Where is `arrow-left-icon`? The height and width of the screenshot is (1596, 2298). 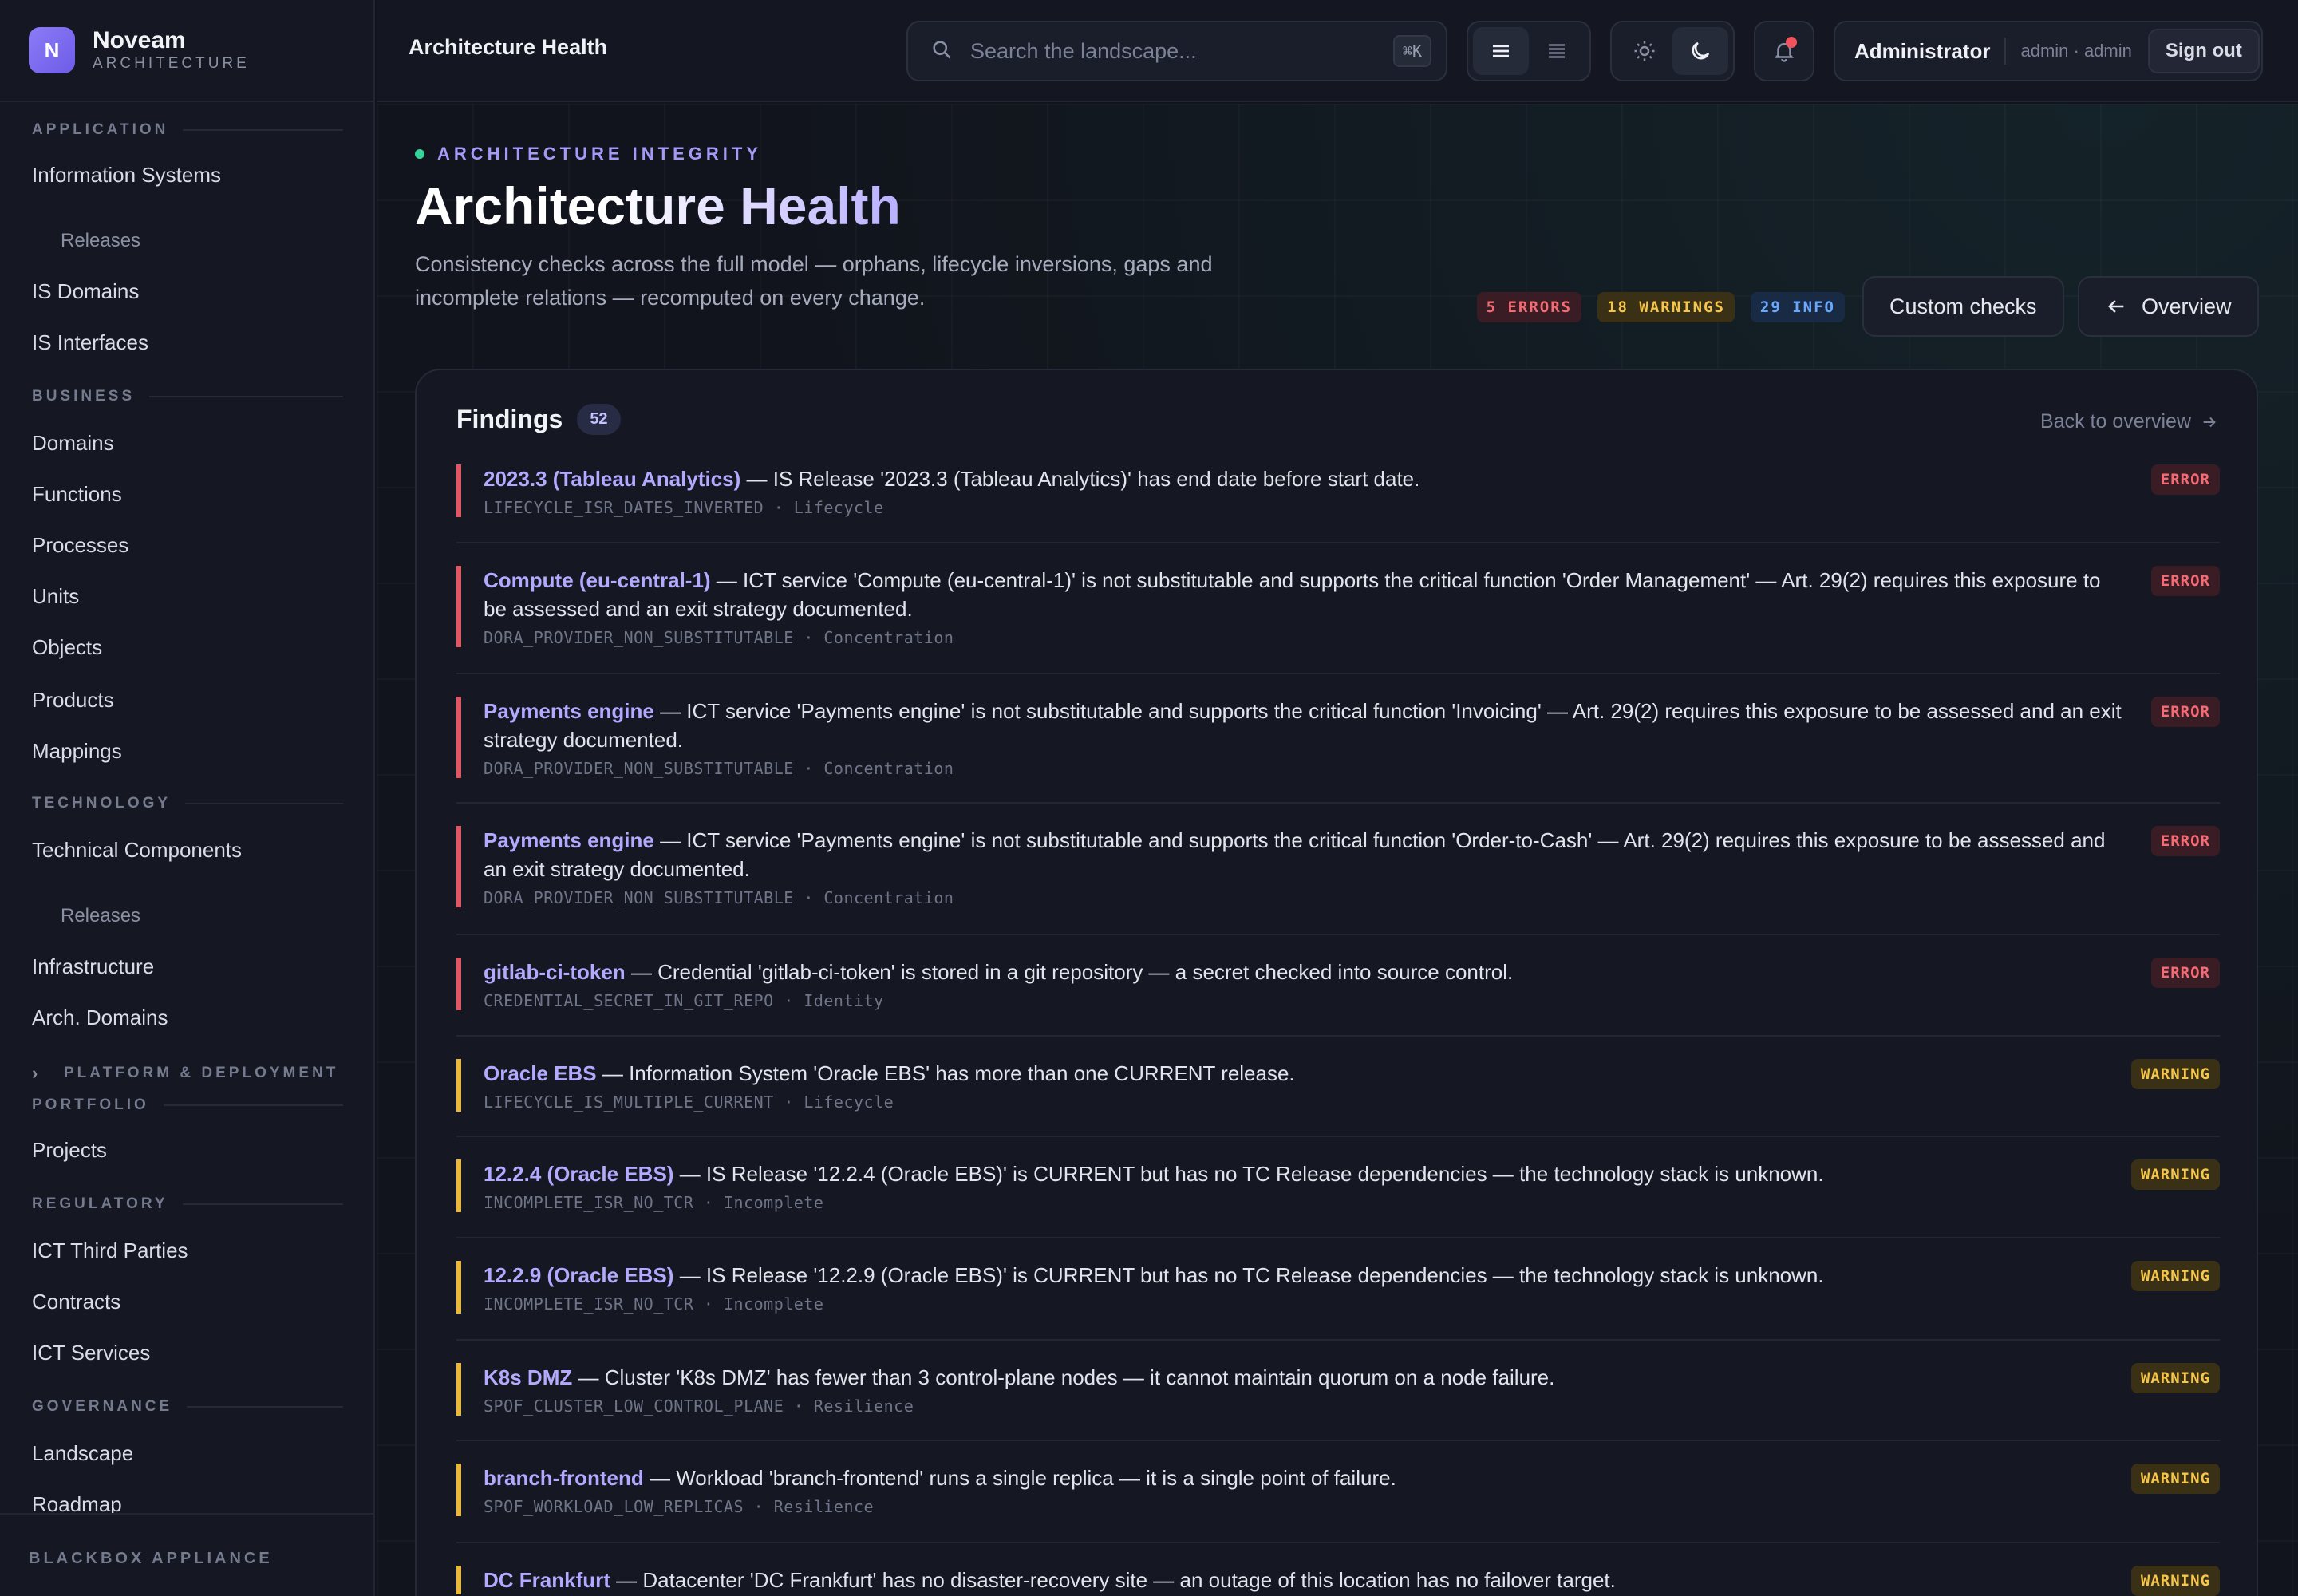 arrow-left-icon is located at coordinates (2116, 306).